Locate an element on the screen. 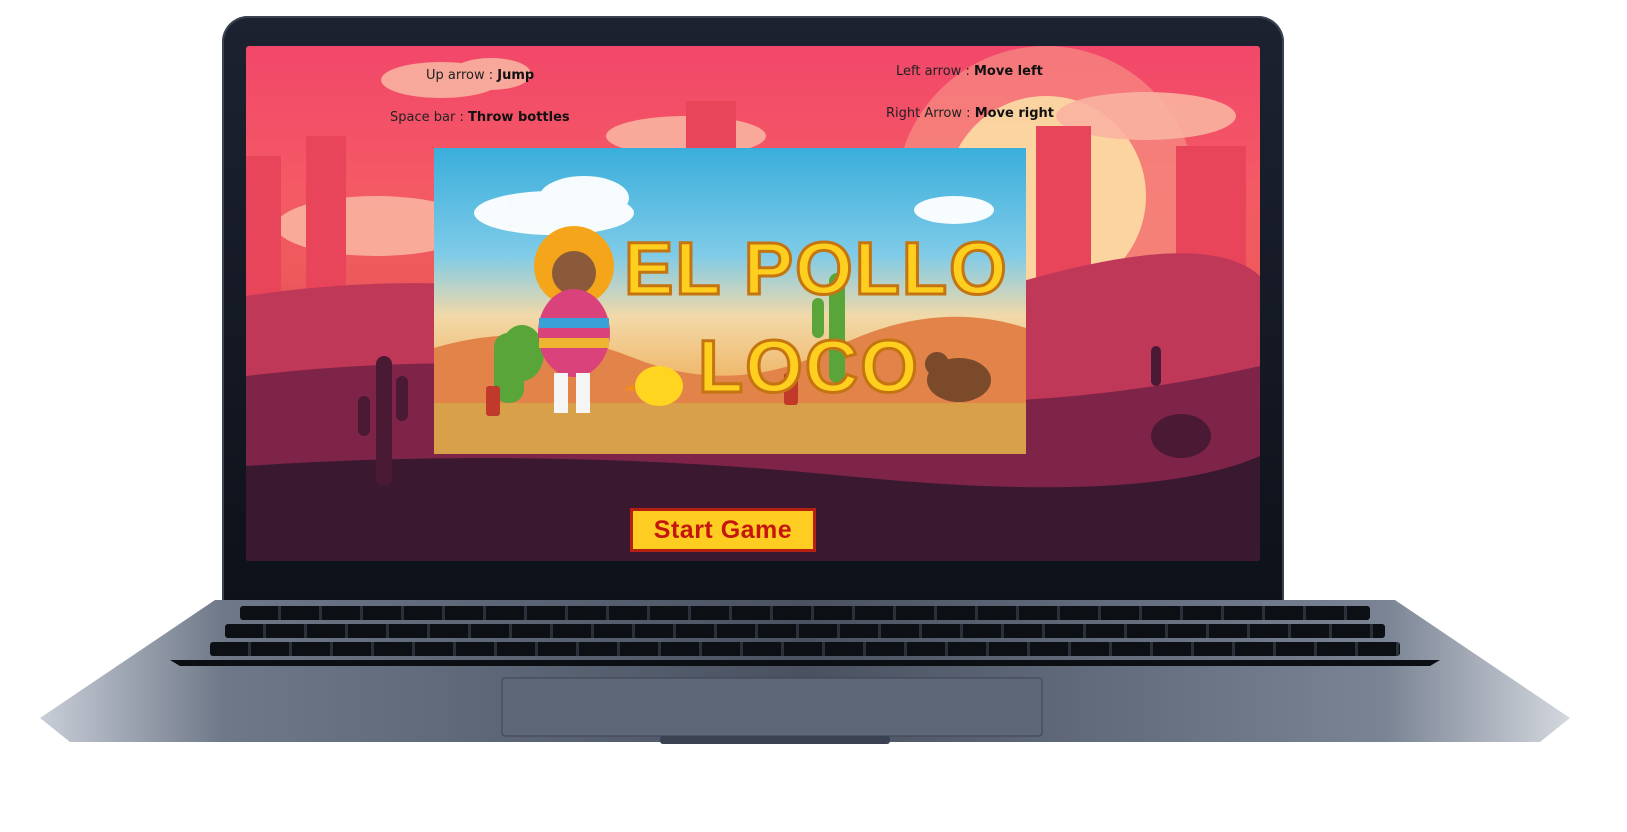 The height and width of the screenshot is (832, 1627). hinge-notch is located at coordinates (775, 740).